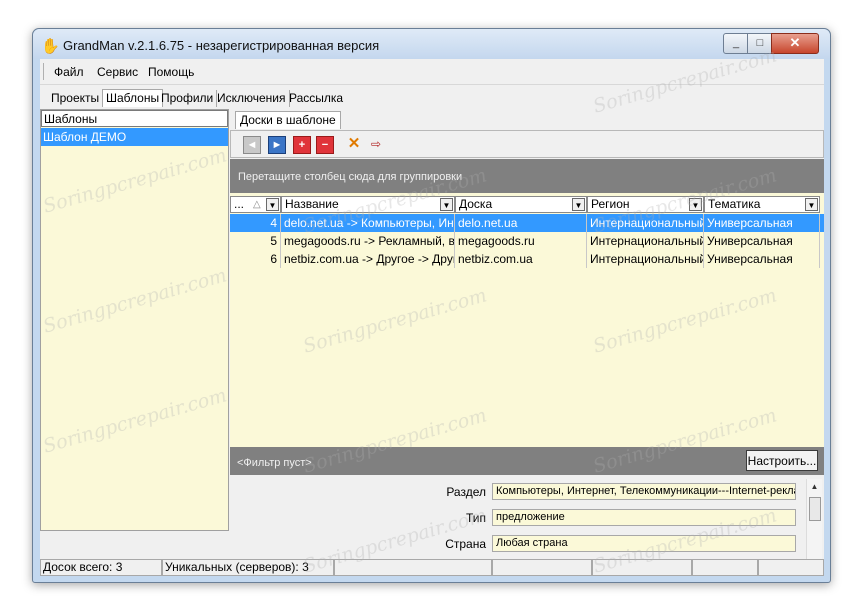 The height and width of the screenshot is (615, 862). I want to click on tab-boards-in-template: Доски в шаблоне, so click(288, 120).